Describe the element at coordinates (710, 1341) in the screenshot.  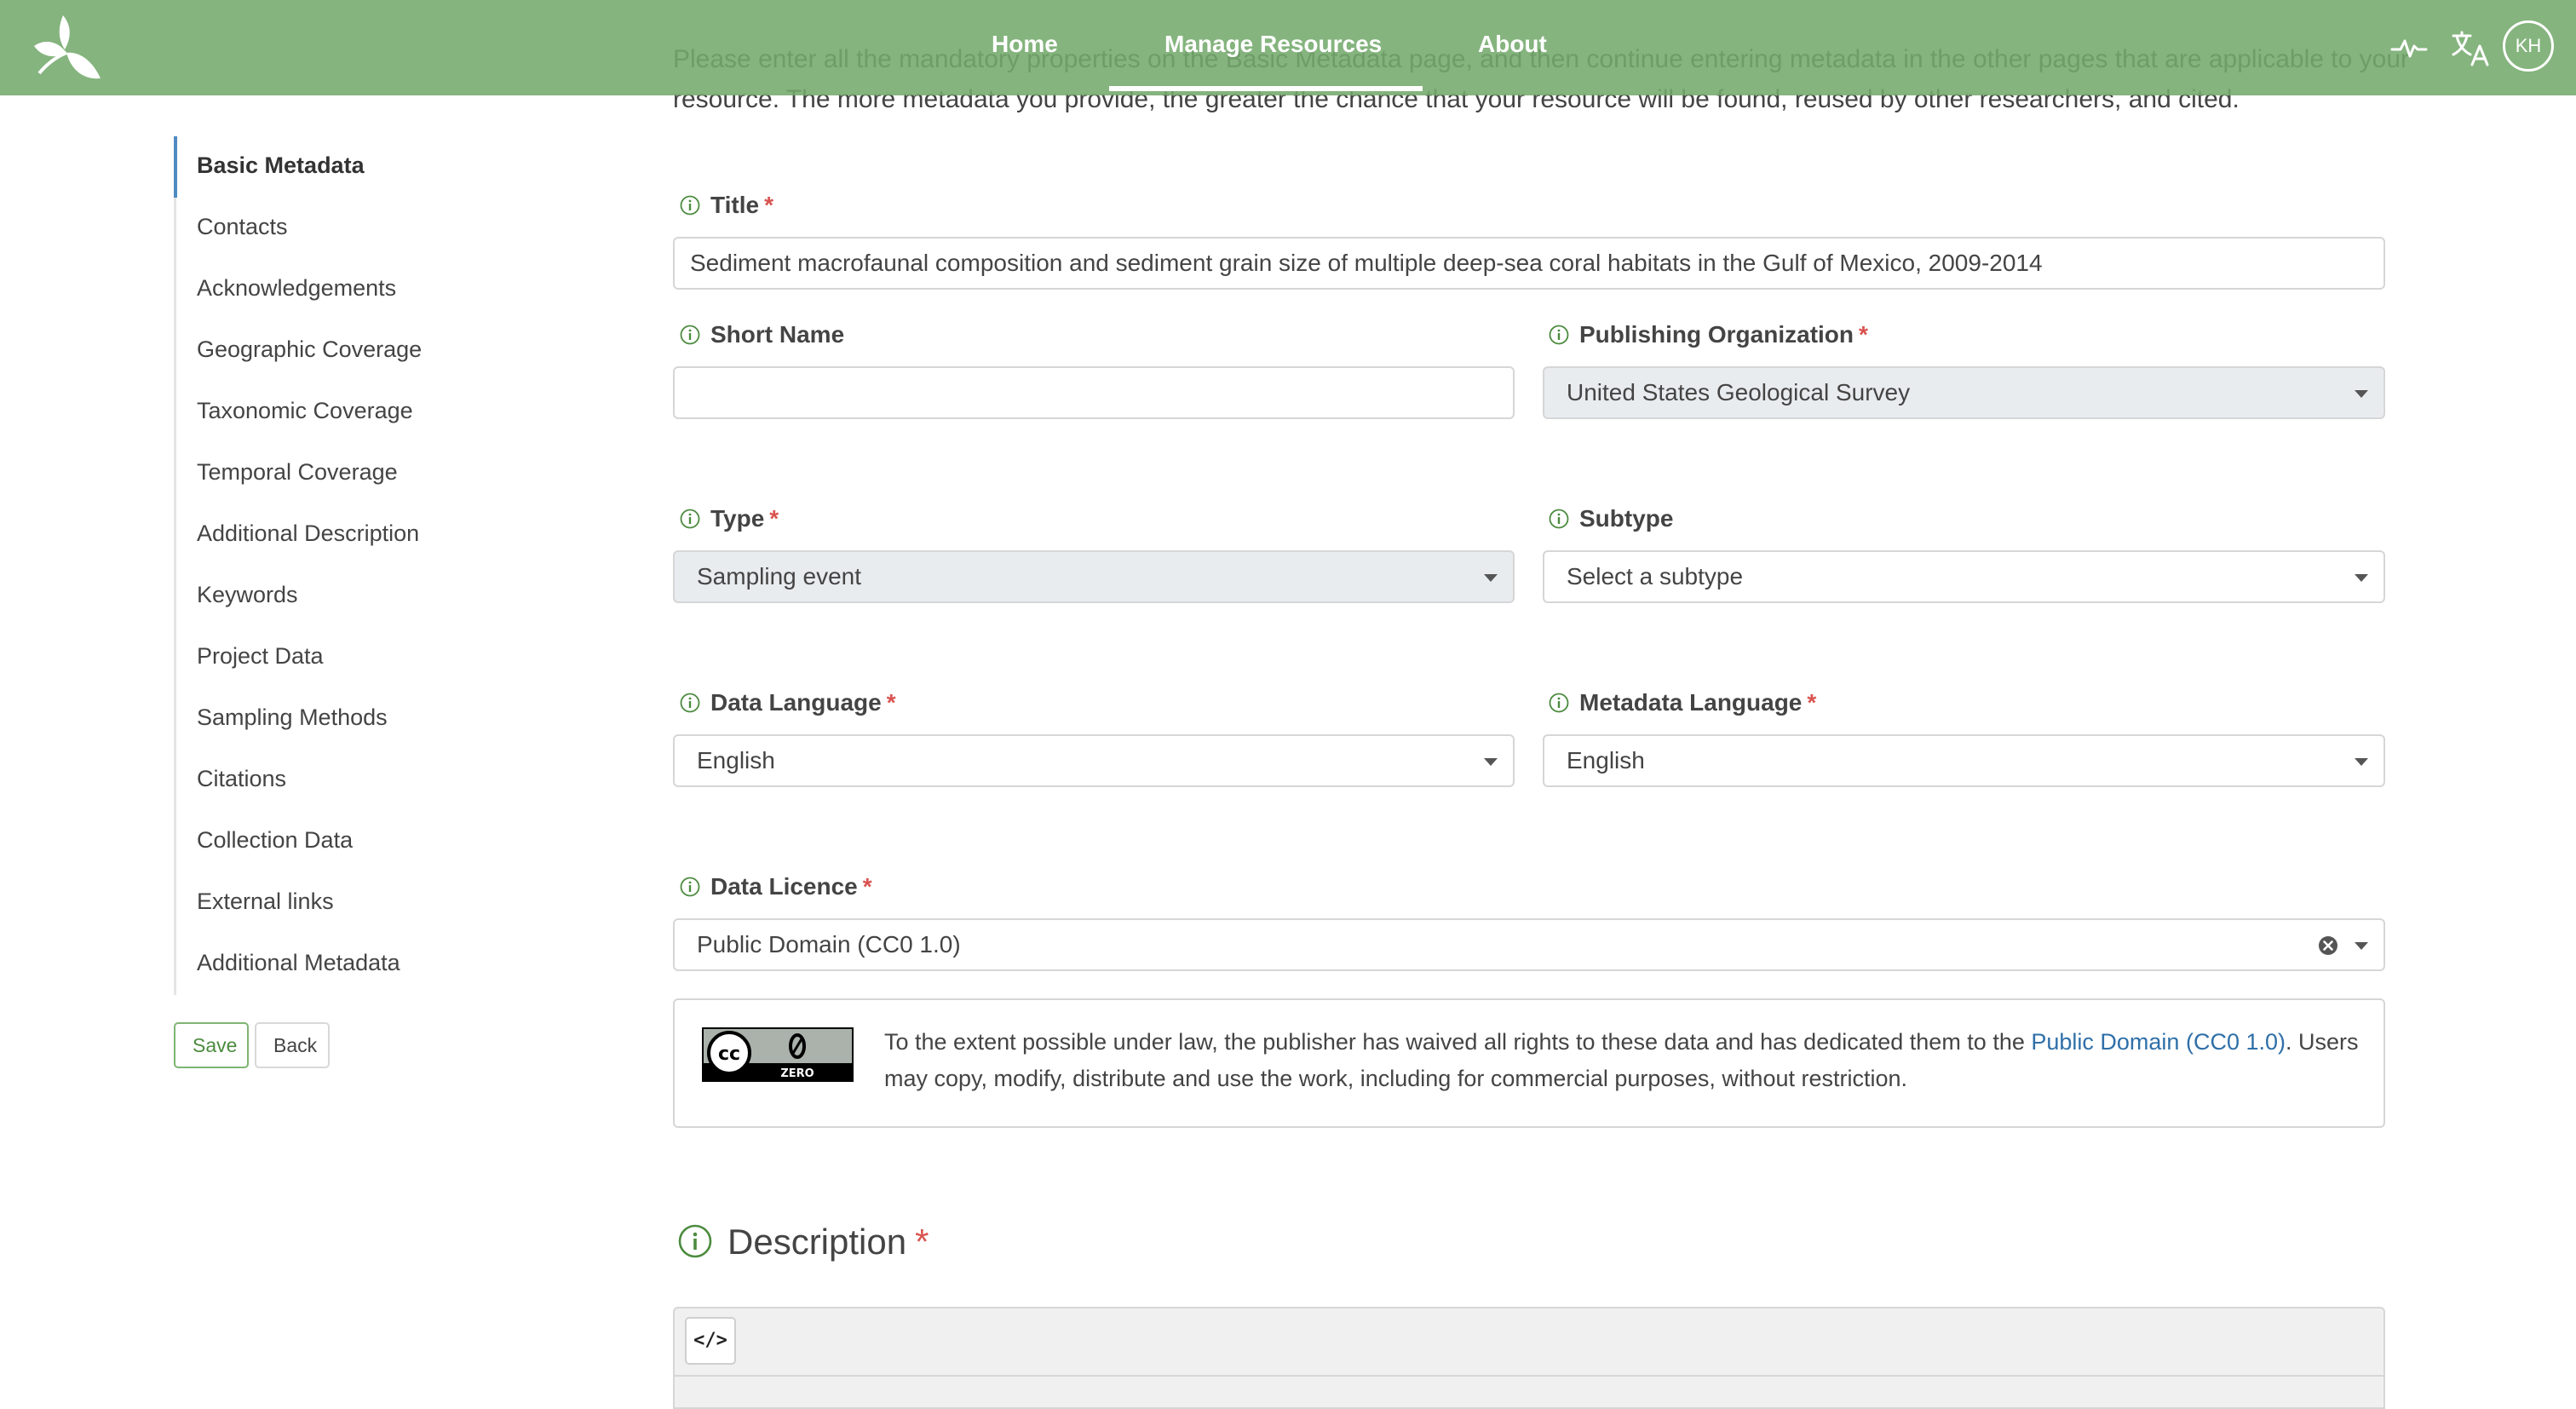
I see `code-view-button: </>` at that location.